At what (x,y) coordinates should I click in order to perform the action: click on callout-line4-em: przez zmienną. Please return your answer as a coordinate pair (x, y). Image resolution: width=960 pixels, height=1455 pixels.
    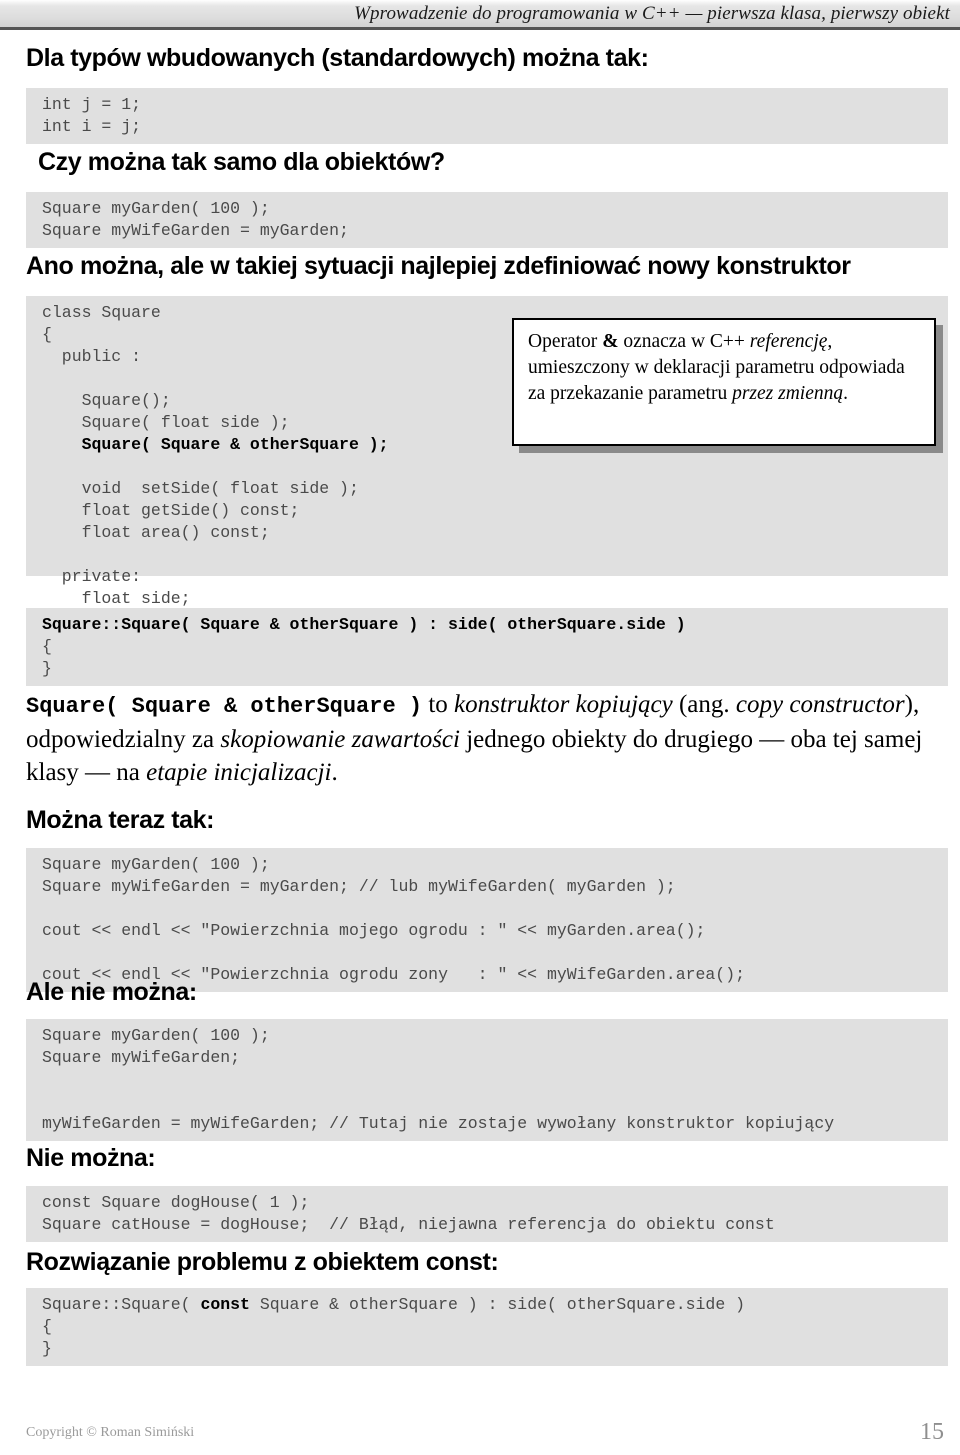
    Looking at the image, I should click on (788, 393).